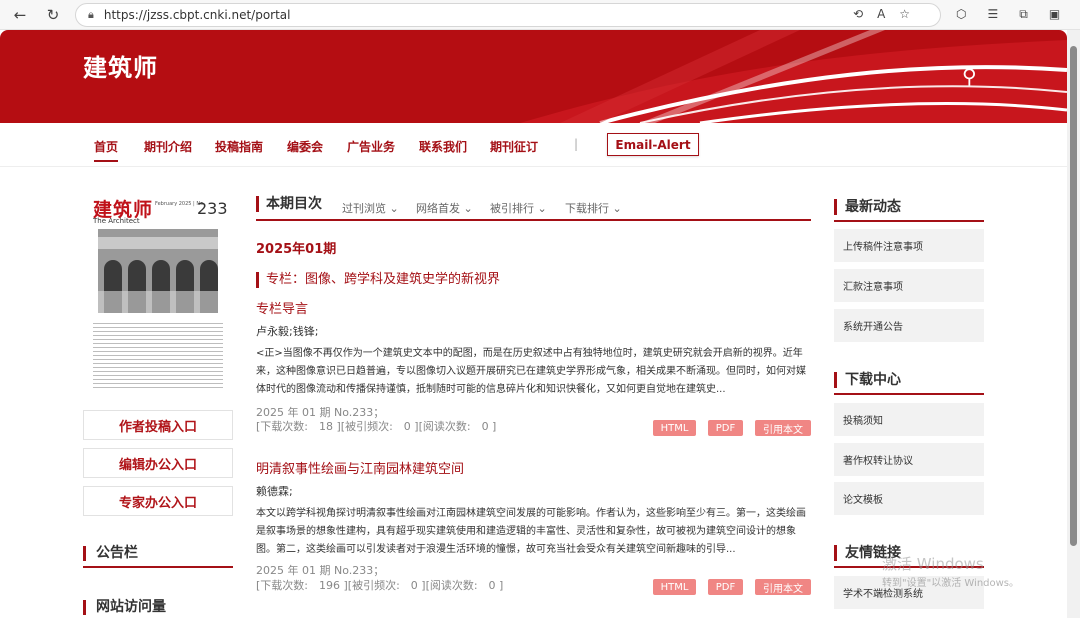  What do you see at coordinates (951, 583) in the screenshot?
I see `windows-watermark-subtitle: 转到"设置"以激活 Windows。` at bounding box center [951, 583].